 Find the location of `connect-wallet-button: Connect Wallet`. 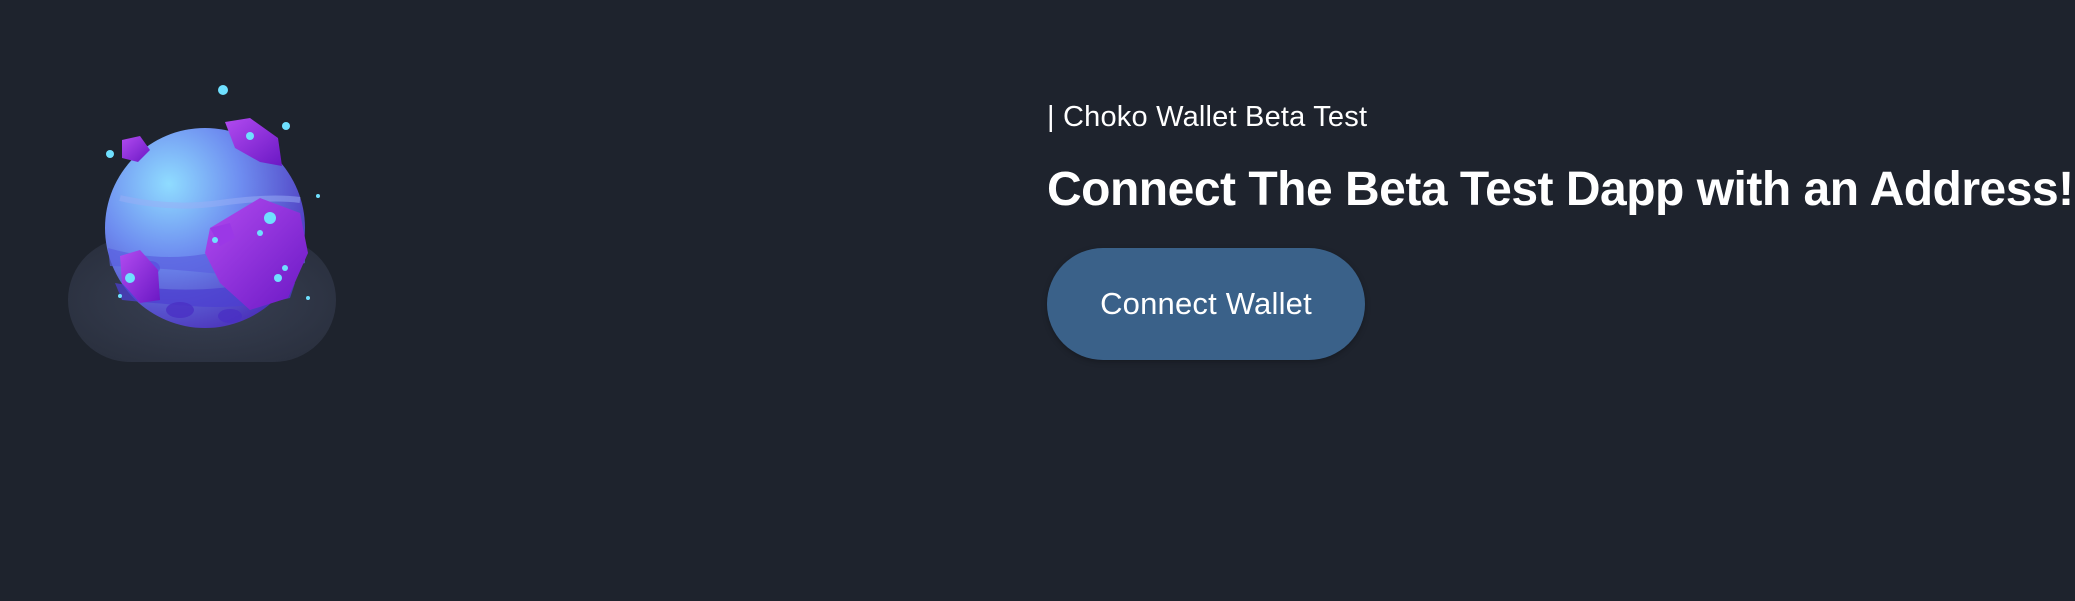

connect-wallet-button: Connect Wallet is located at coordinates (1206, 304).